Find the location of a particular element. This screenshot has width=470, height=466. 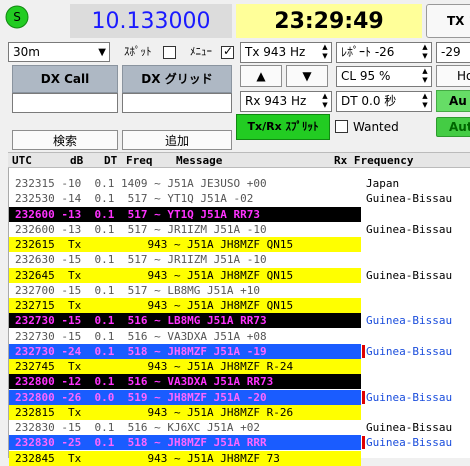

table-row: 232815 Tx 943 ~ J51A JH8MZF R-26 is located at coordinates (185, 412).